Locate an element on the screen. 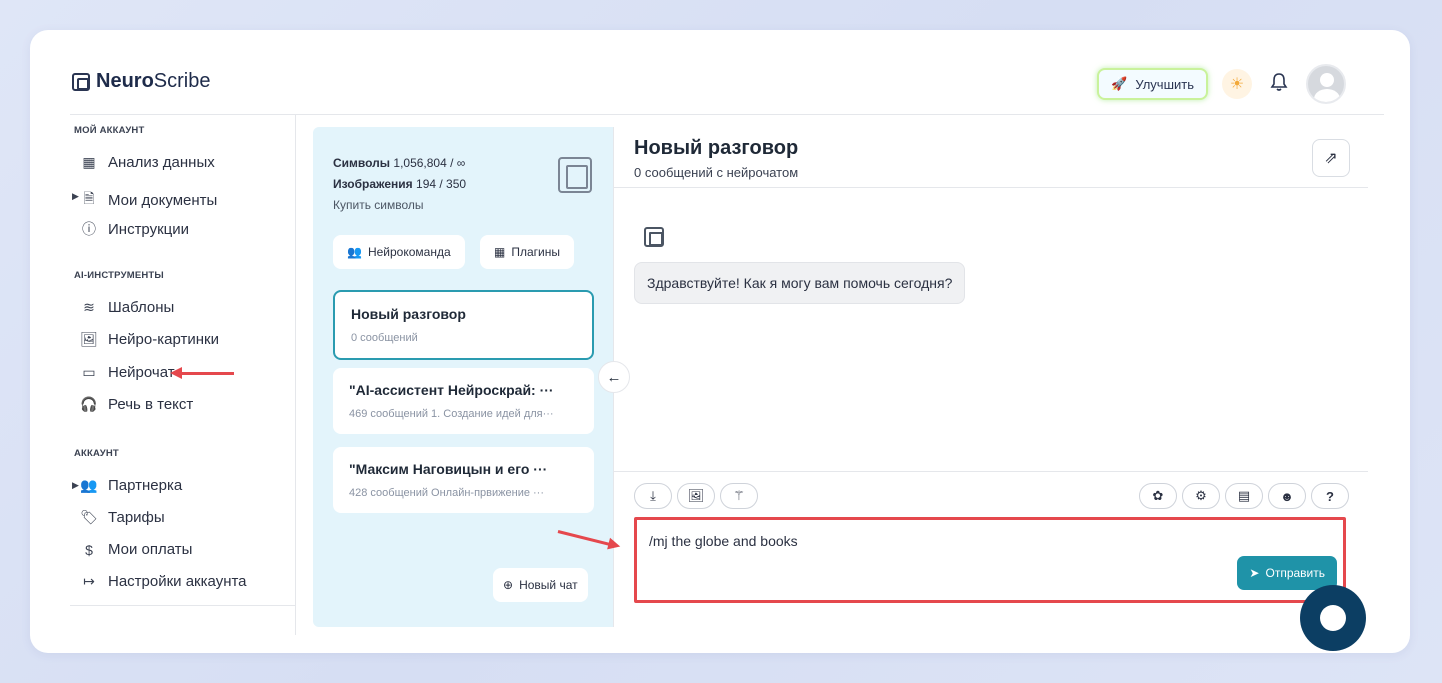  conversation-title: "AI-ассистент Нейроскрай: ··· is located at coordinates (451, 390).